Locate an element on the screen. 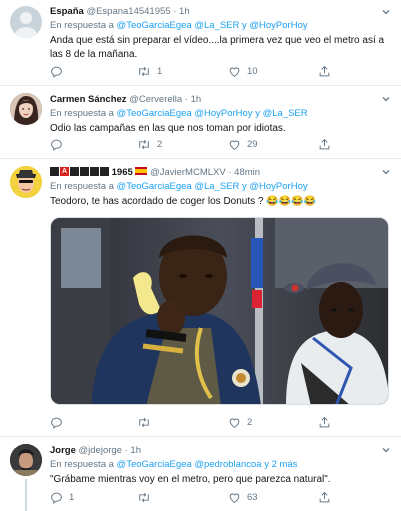 The image size is (401, 511). timestamp: 48min is located at coordinates (247, 172).